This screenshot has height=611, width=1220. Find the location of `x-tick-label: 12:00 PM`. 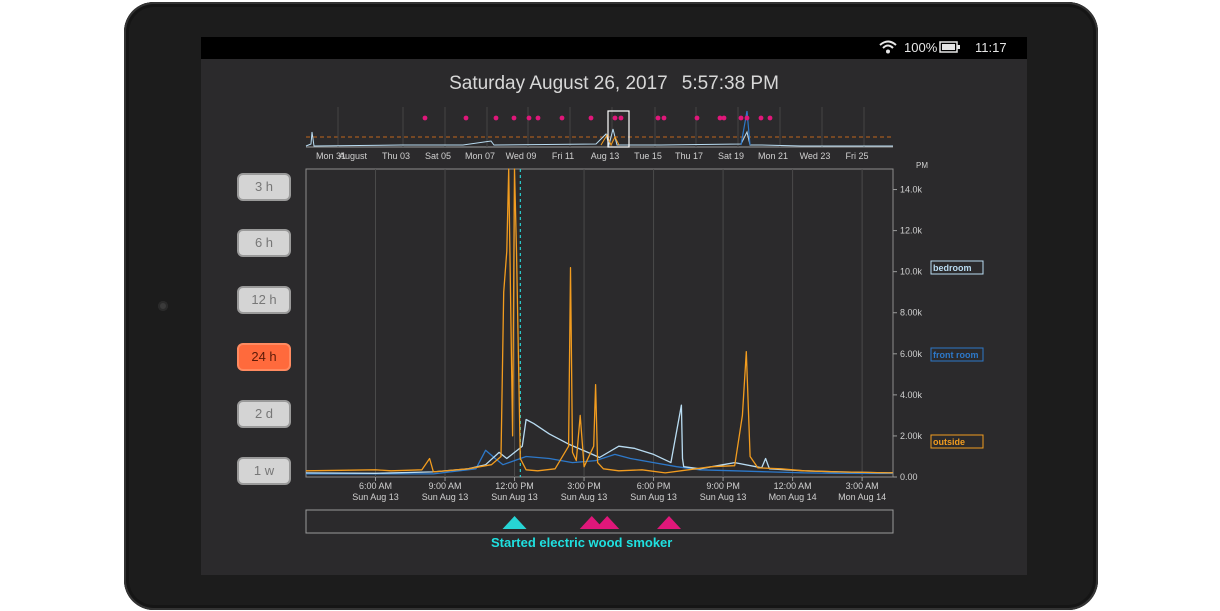

x-tick-label: 12:00 PM is located at coordinates (514, 486).